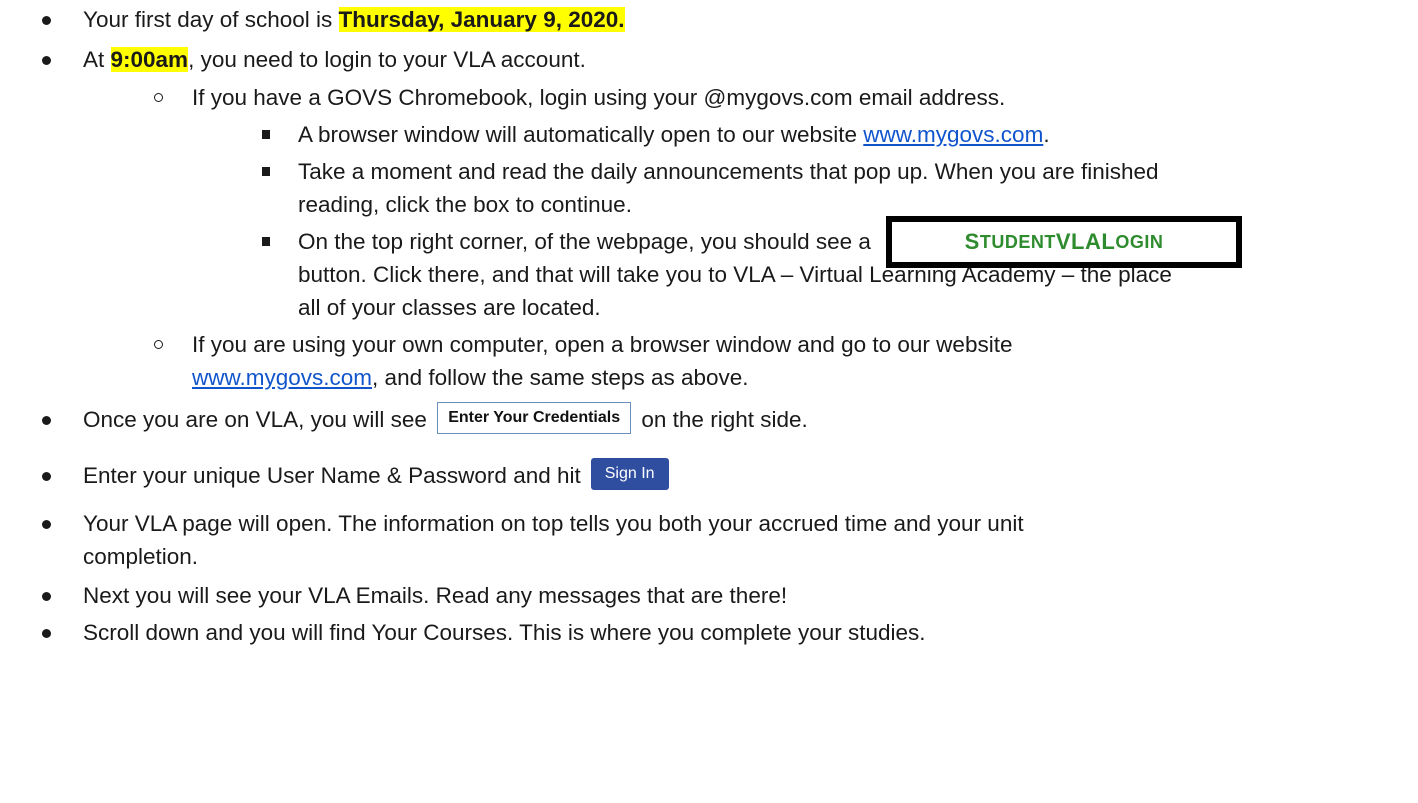  What do you see at coordinates (149, 59) in the screenshot?
I see `login-time: 9:00am` at bounding box center [149, 59].